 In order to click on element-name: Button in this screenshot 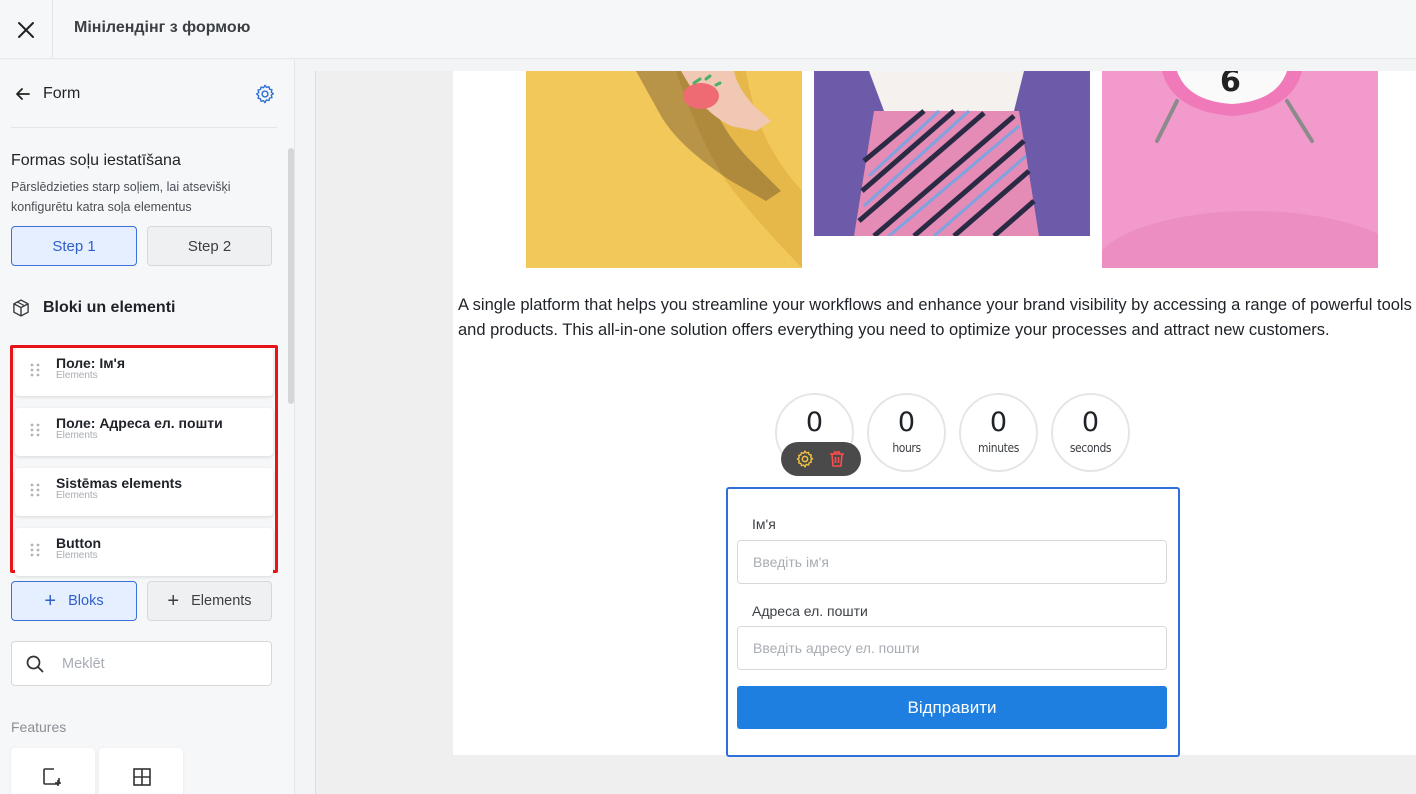, I will do `click(79, 543)`.